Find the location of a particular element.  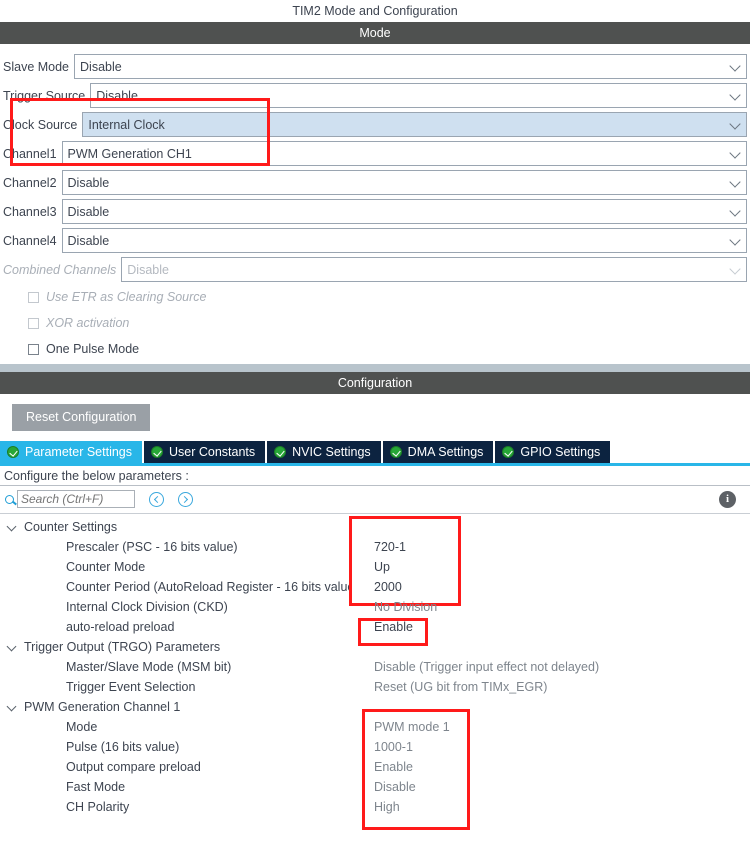

dropdown-slave-mode: Disable is located at coordinates (410, 66).